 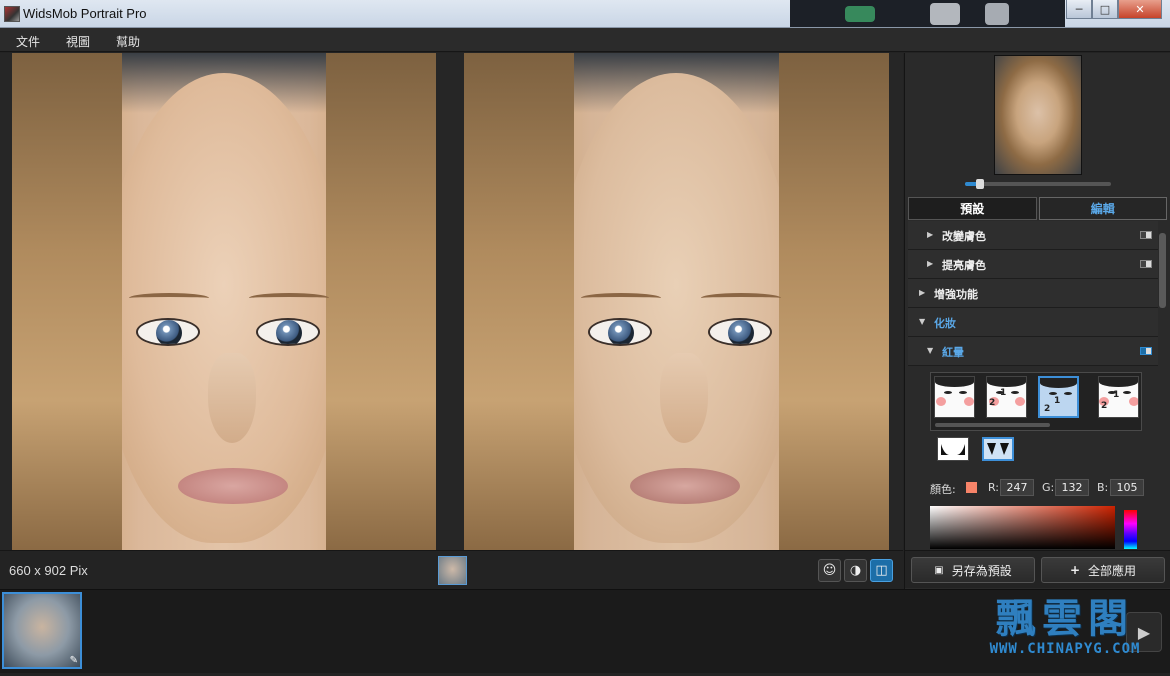 What do you see at coordinates (992, 425) in the screenshot?
I see `blush-style-scrollbar` at bounding box center [992, 425].